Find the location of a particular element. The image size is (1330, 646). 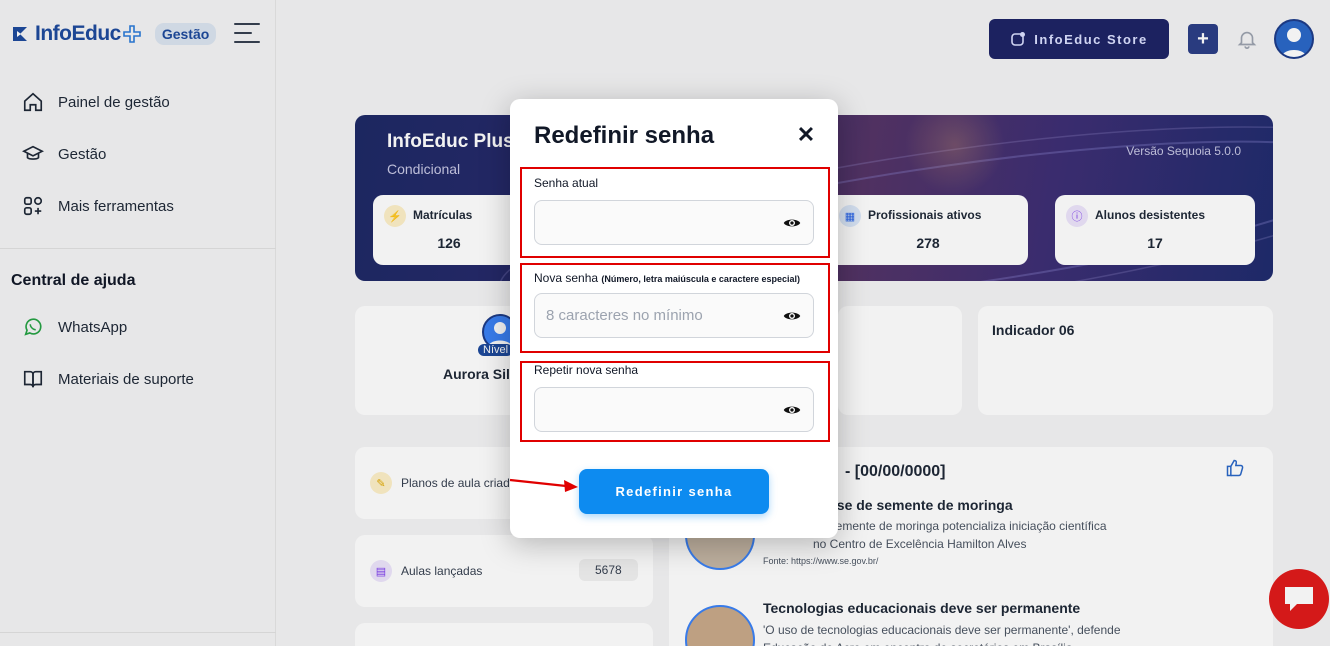

modal-title: Redefinir senha is located at coordinates (624, 135).